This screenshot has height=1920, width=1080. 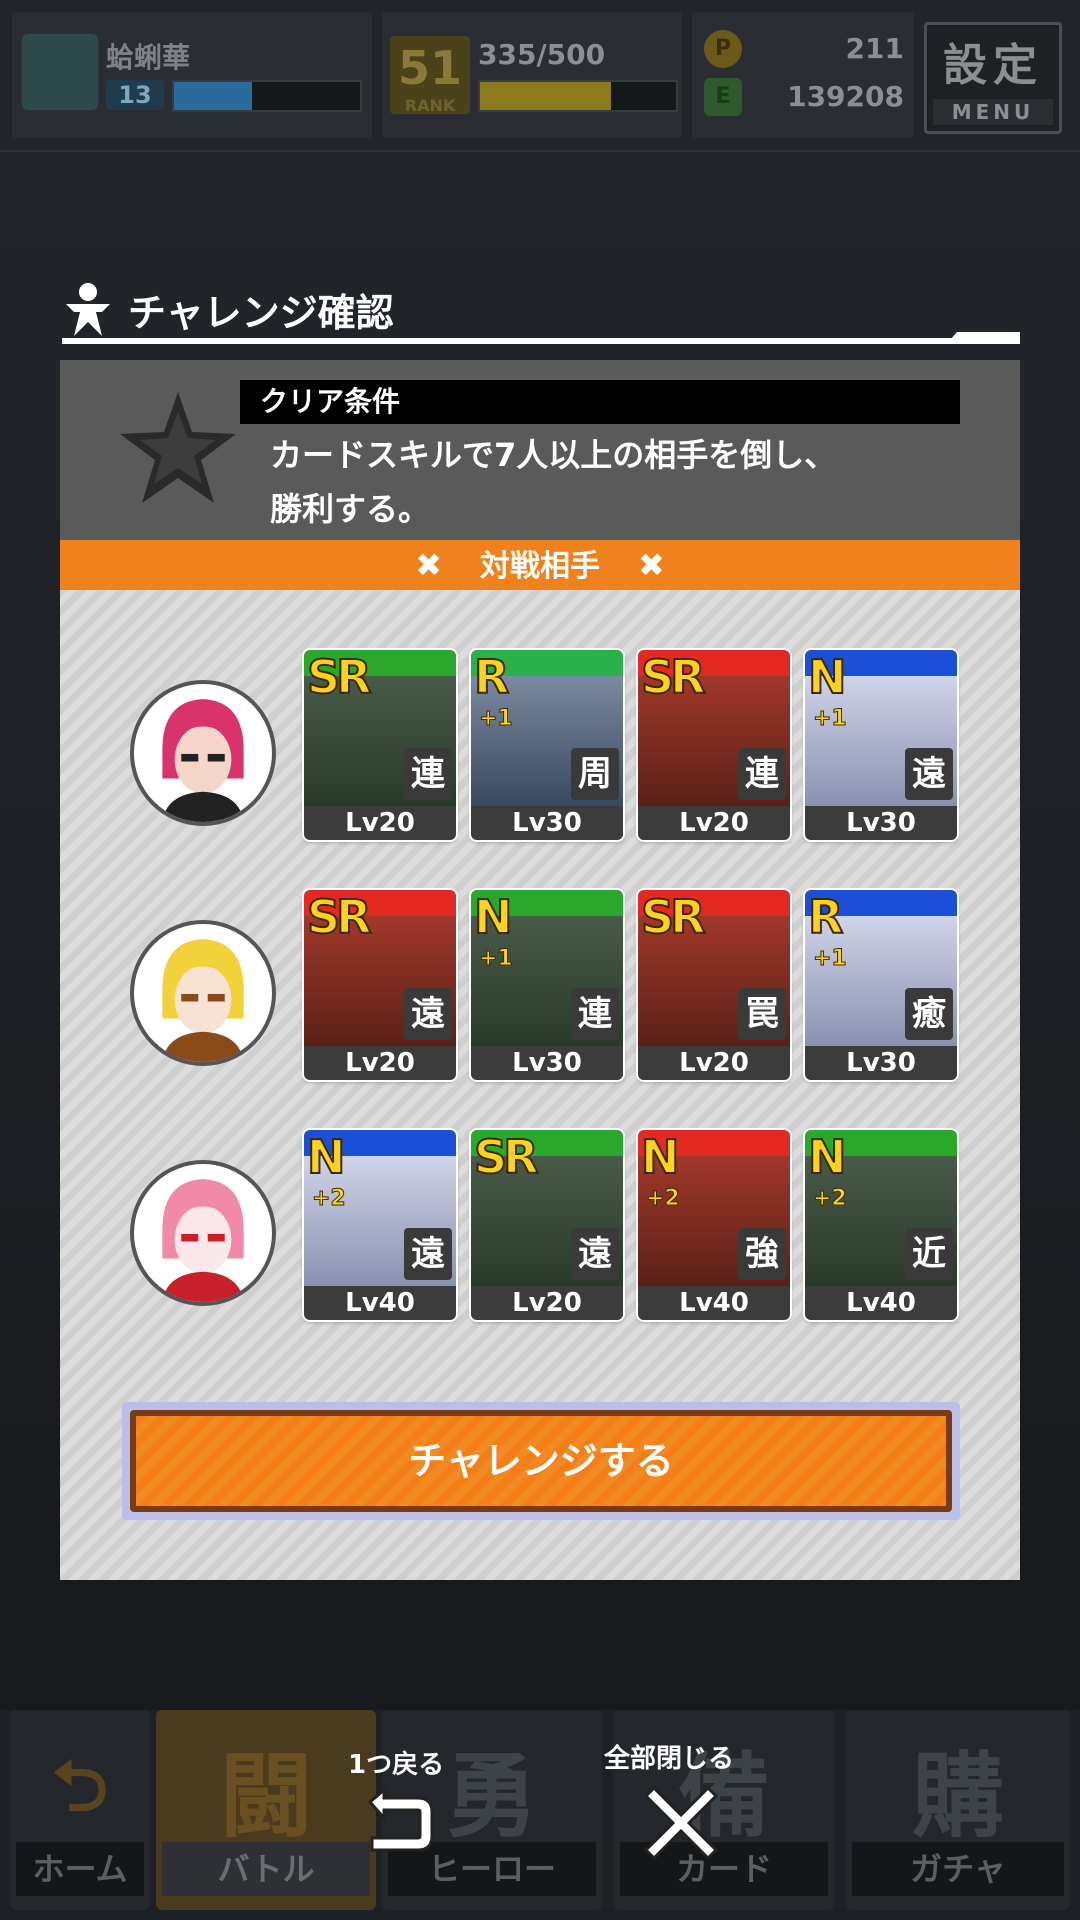 I want to click on nav-tab-gacha: 購 ガチャ, so click(x=958, y=1810).